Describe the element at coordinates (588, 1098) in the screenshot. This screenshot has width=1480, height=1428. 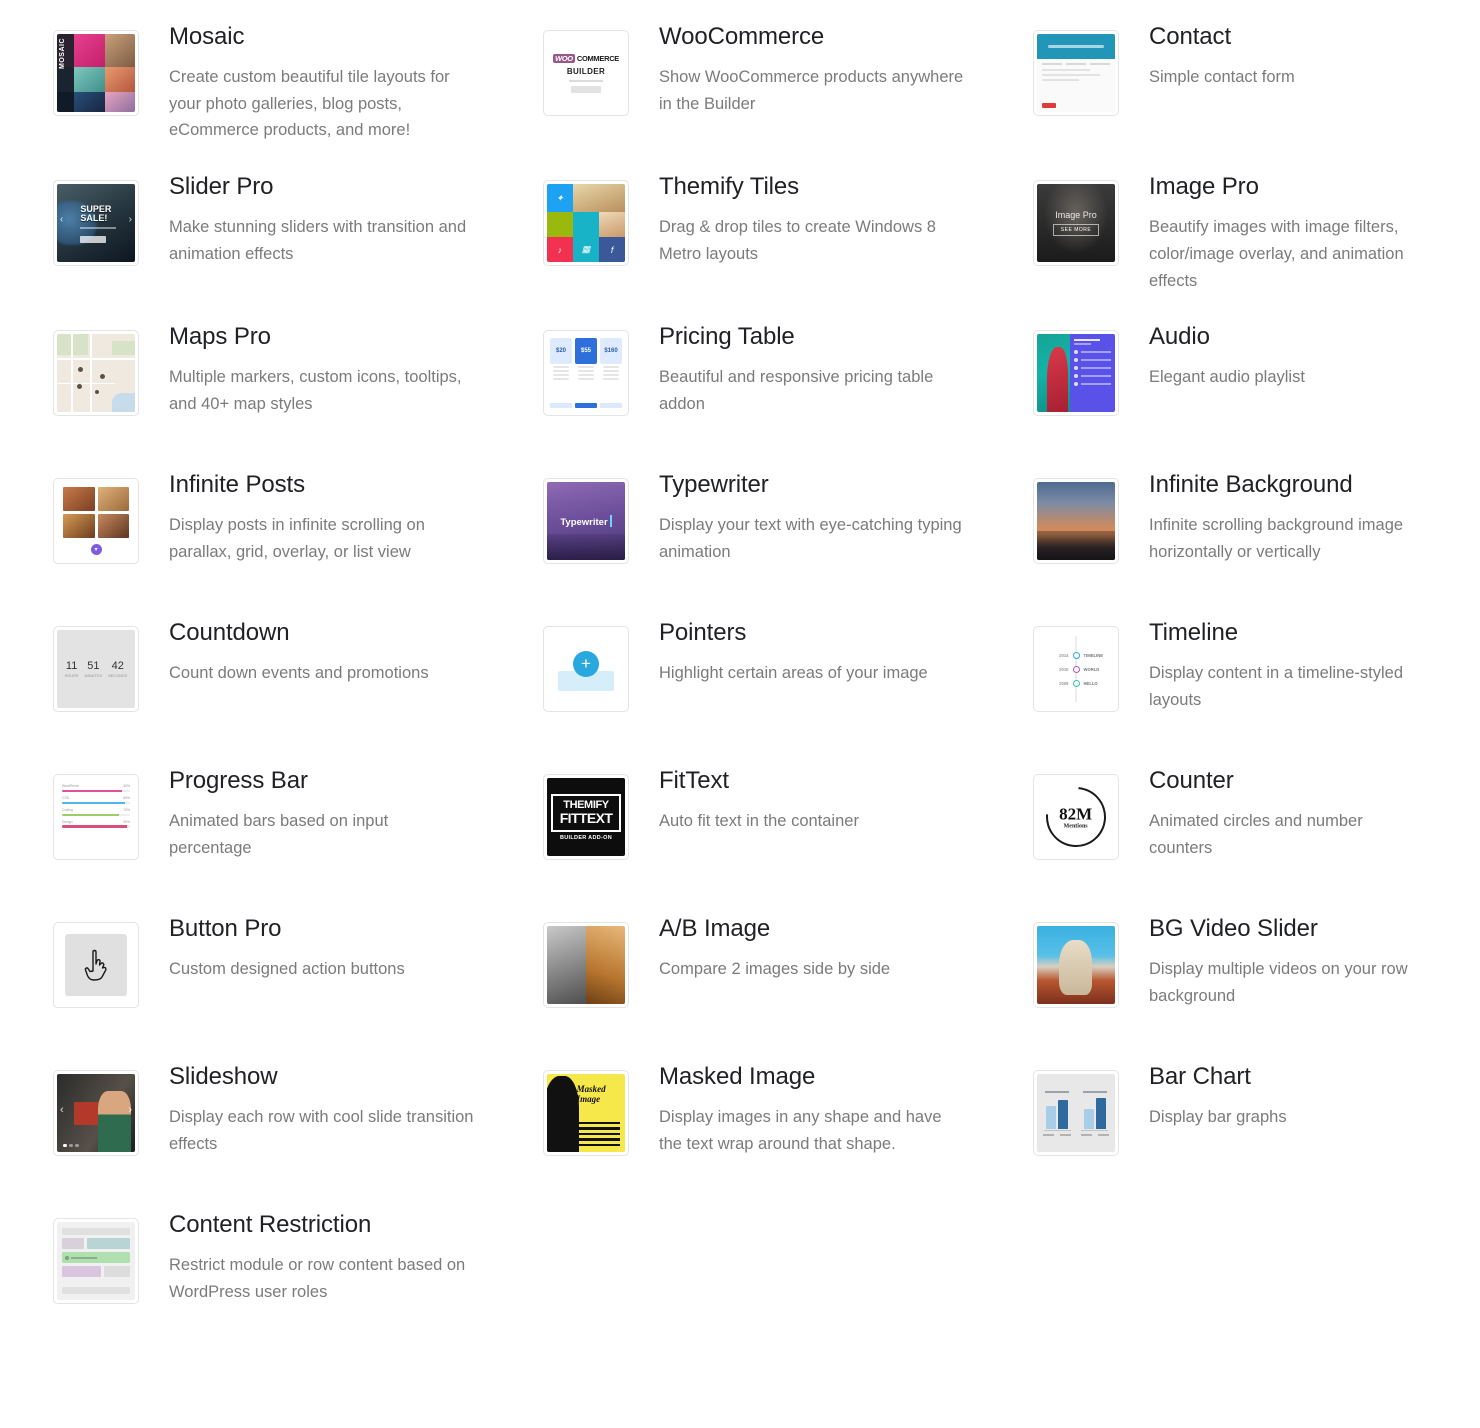
I see `masked-thumb-line-2: Image` at that location.